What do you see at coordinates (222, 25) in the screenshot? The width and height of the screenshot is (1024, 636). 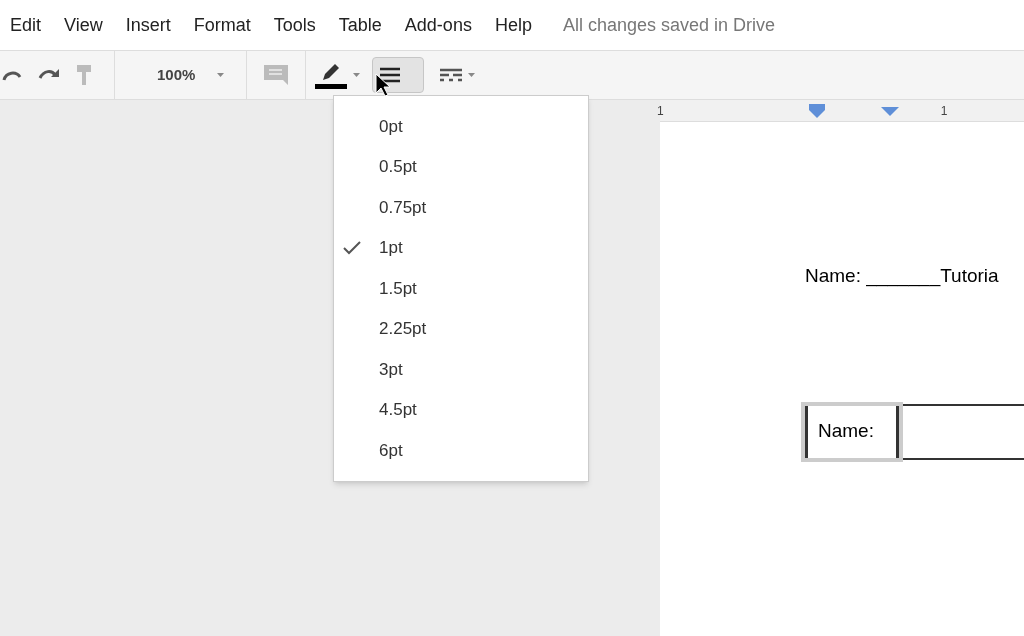 I see `menu-item: Format` at bounding box center [222, 25].